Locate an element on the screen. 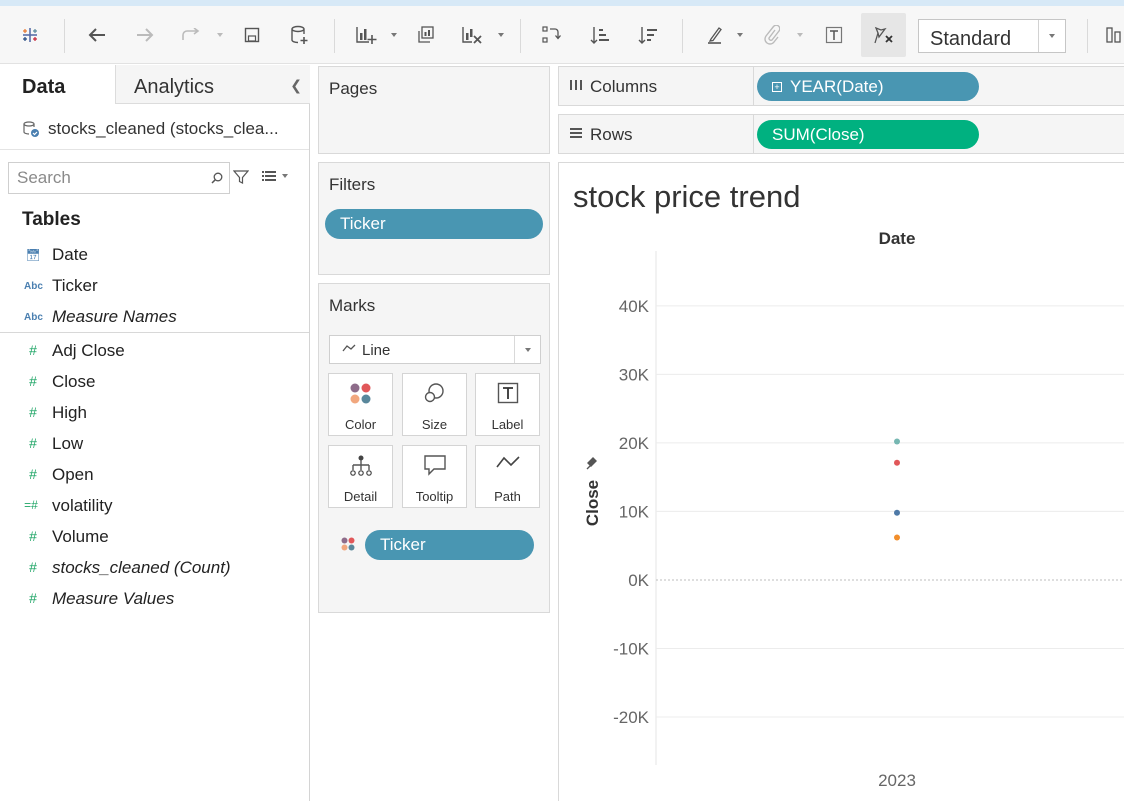 The width and height of the screenshot is (1124, 802). undo-button is located at coordinates (97, 35).